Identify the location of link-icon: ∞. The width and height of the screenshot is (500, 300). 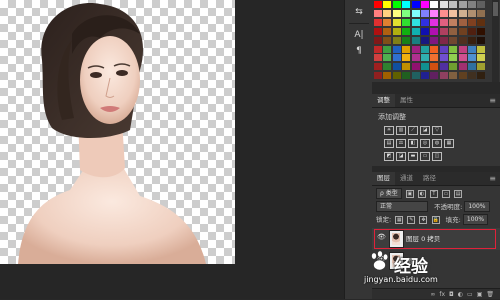
(432, 294).